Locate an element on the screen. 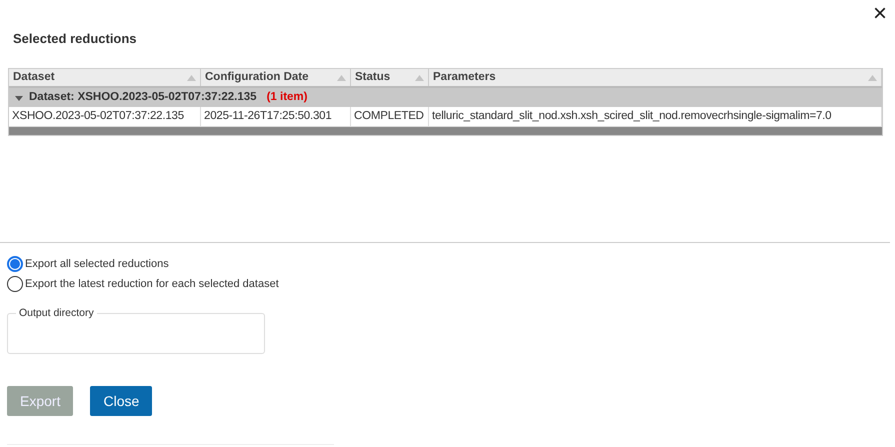 The image size is (895, 447). dialog-title: Selected reductions is located at coordinates (75, 39).